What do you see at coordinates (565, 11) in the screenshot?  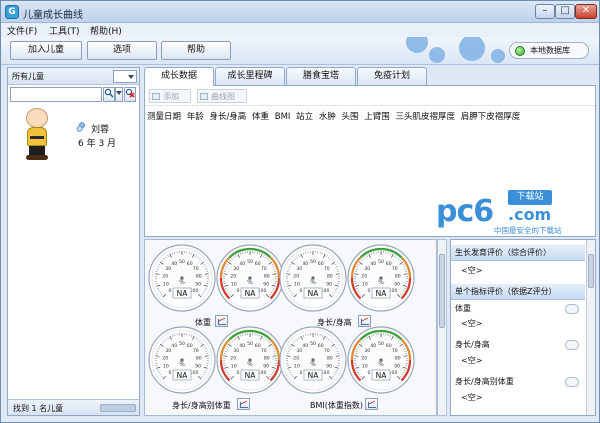 I see `maximize-button: □` at bounding box center [565, 11].